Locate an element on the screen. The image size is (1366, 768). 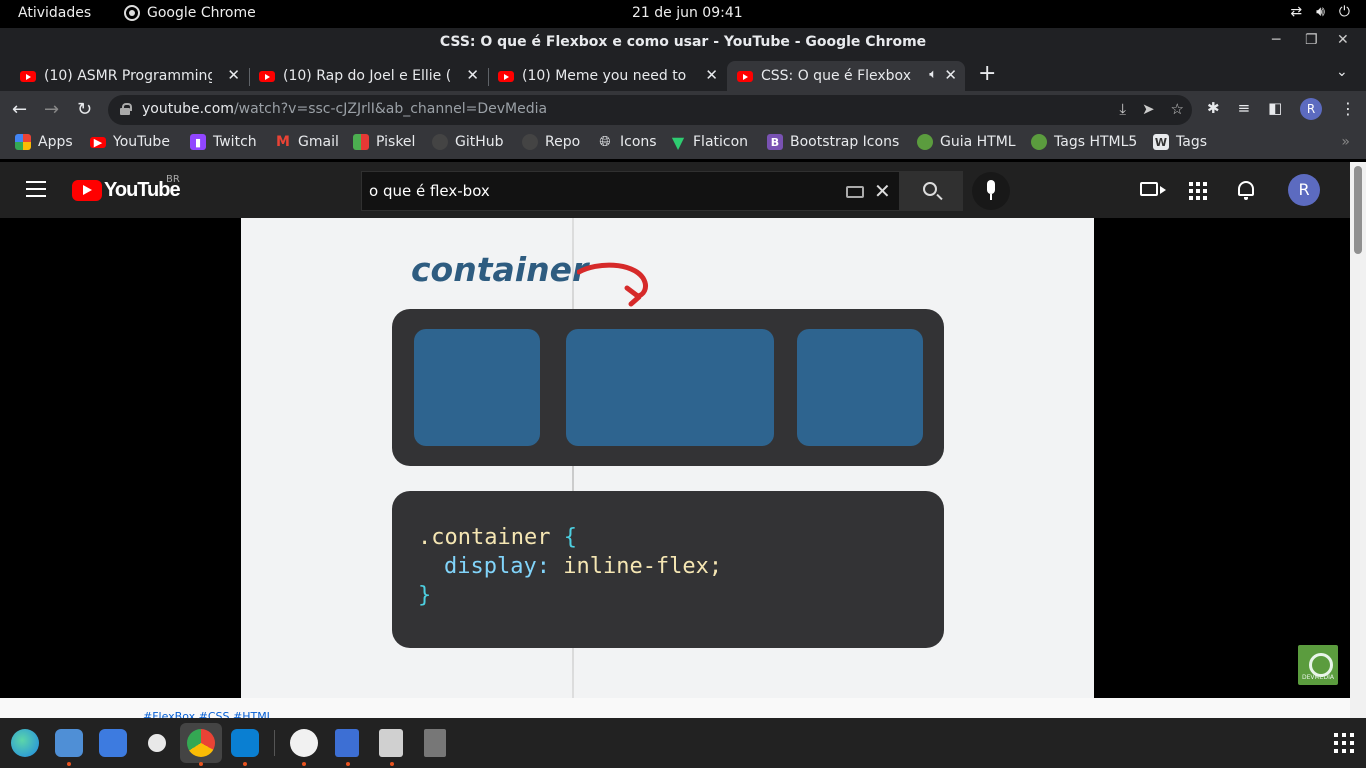
system-tray: ⇄ 🔊︎ ⏻ is located at coordinates (1320, 12).